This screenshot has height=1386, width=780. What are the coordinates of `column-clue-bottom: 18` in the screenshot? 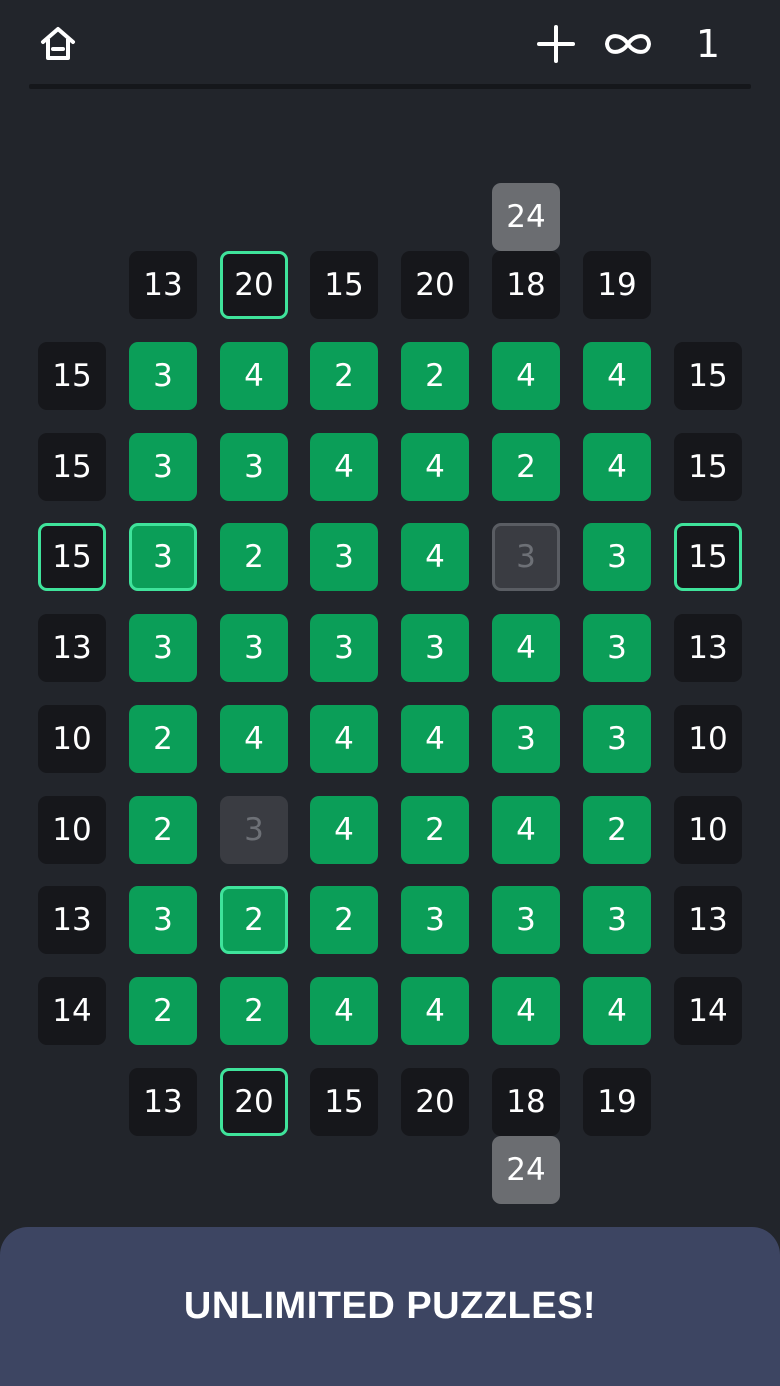 It's located at (526, 1102).